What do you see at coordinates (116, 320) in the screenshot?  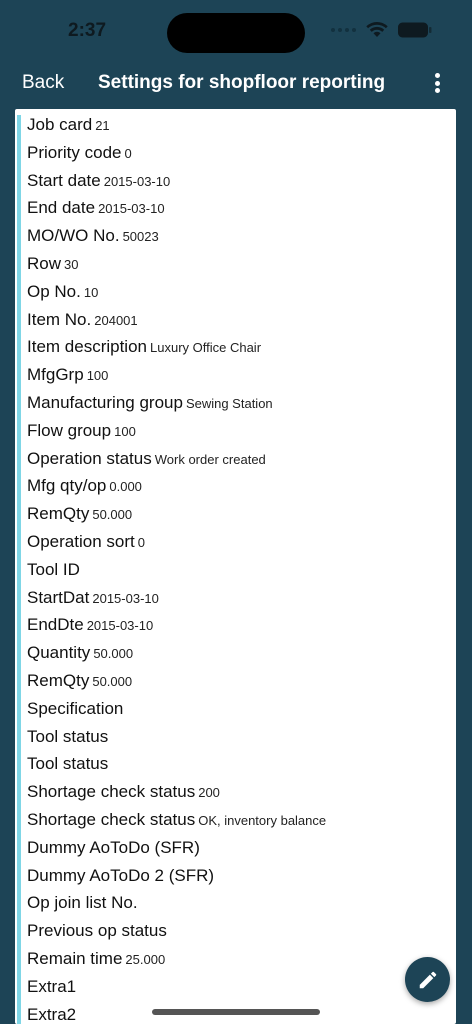 I see `field-value: 204001` at bounding box center [116, 320].